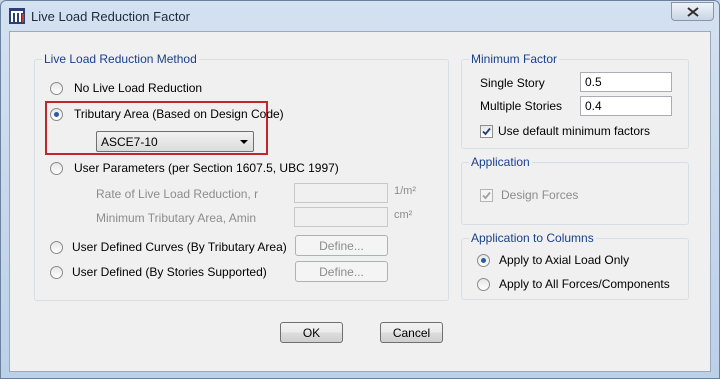 The height and width of the screenshot is (379, 720). Describe the element at coordinates (521, 106) in the screenshot. I see `multiple-stories-label: Multiple Stories` at that location.